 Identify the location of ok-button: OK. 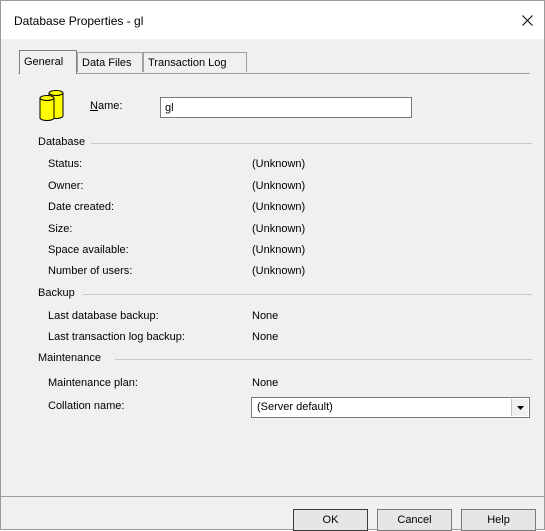
(330, 520).